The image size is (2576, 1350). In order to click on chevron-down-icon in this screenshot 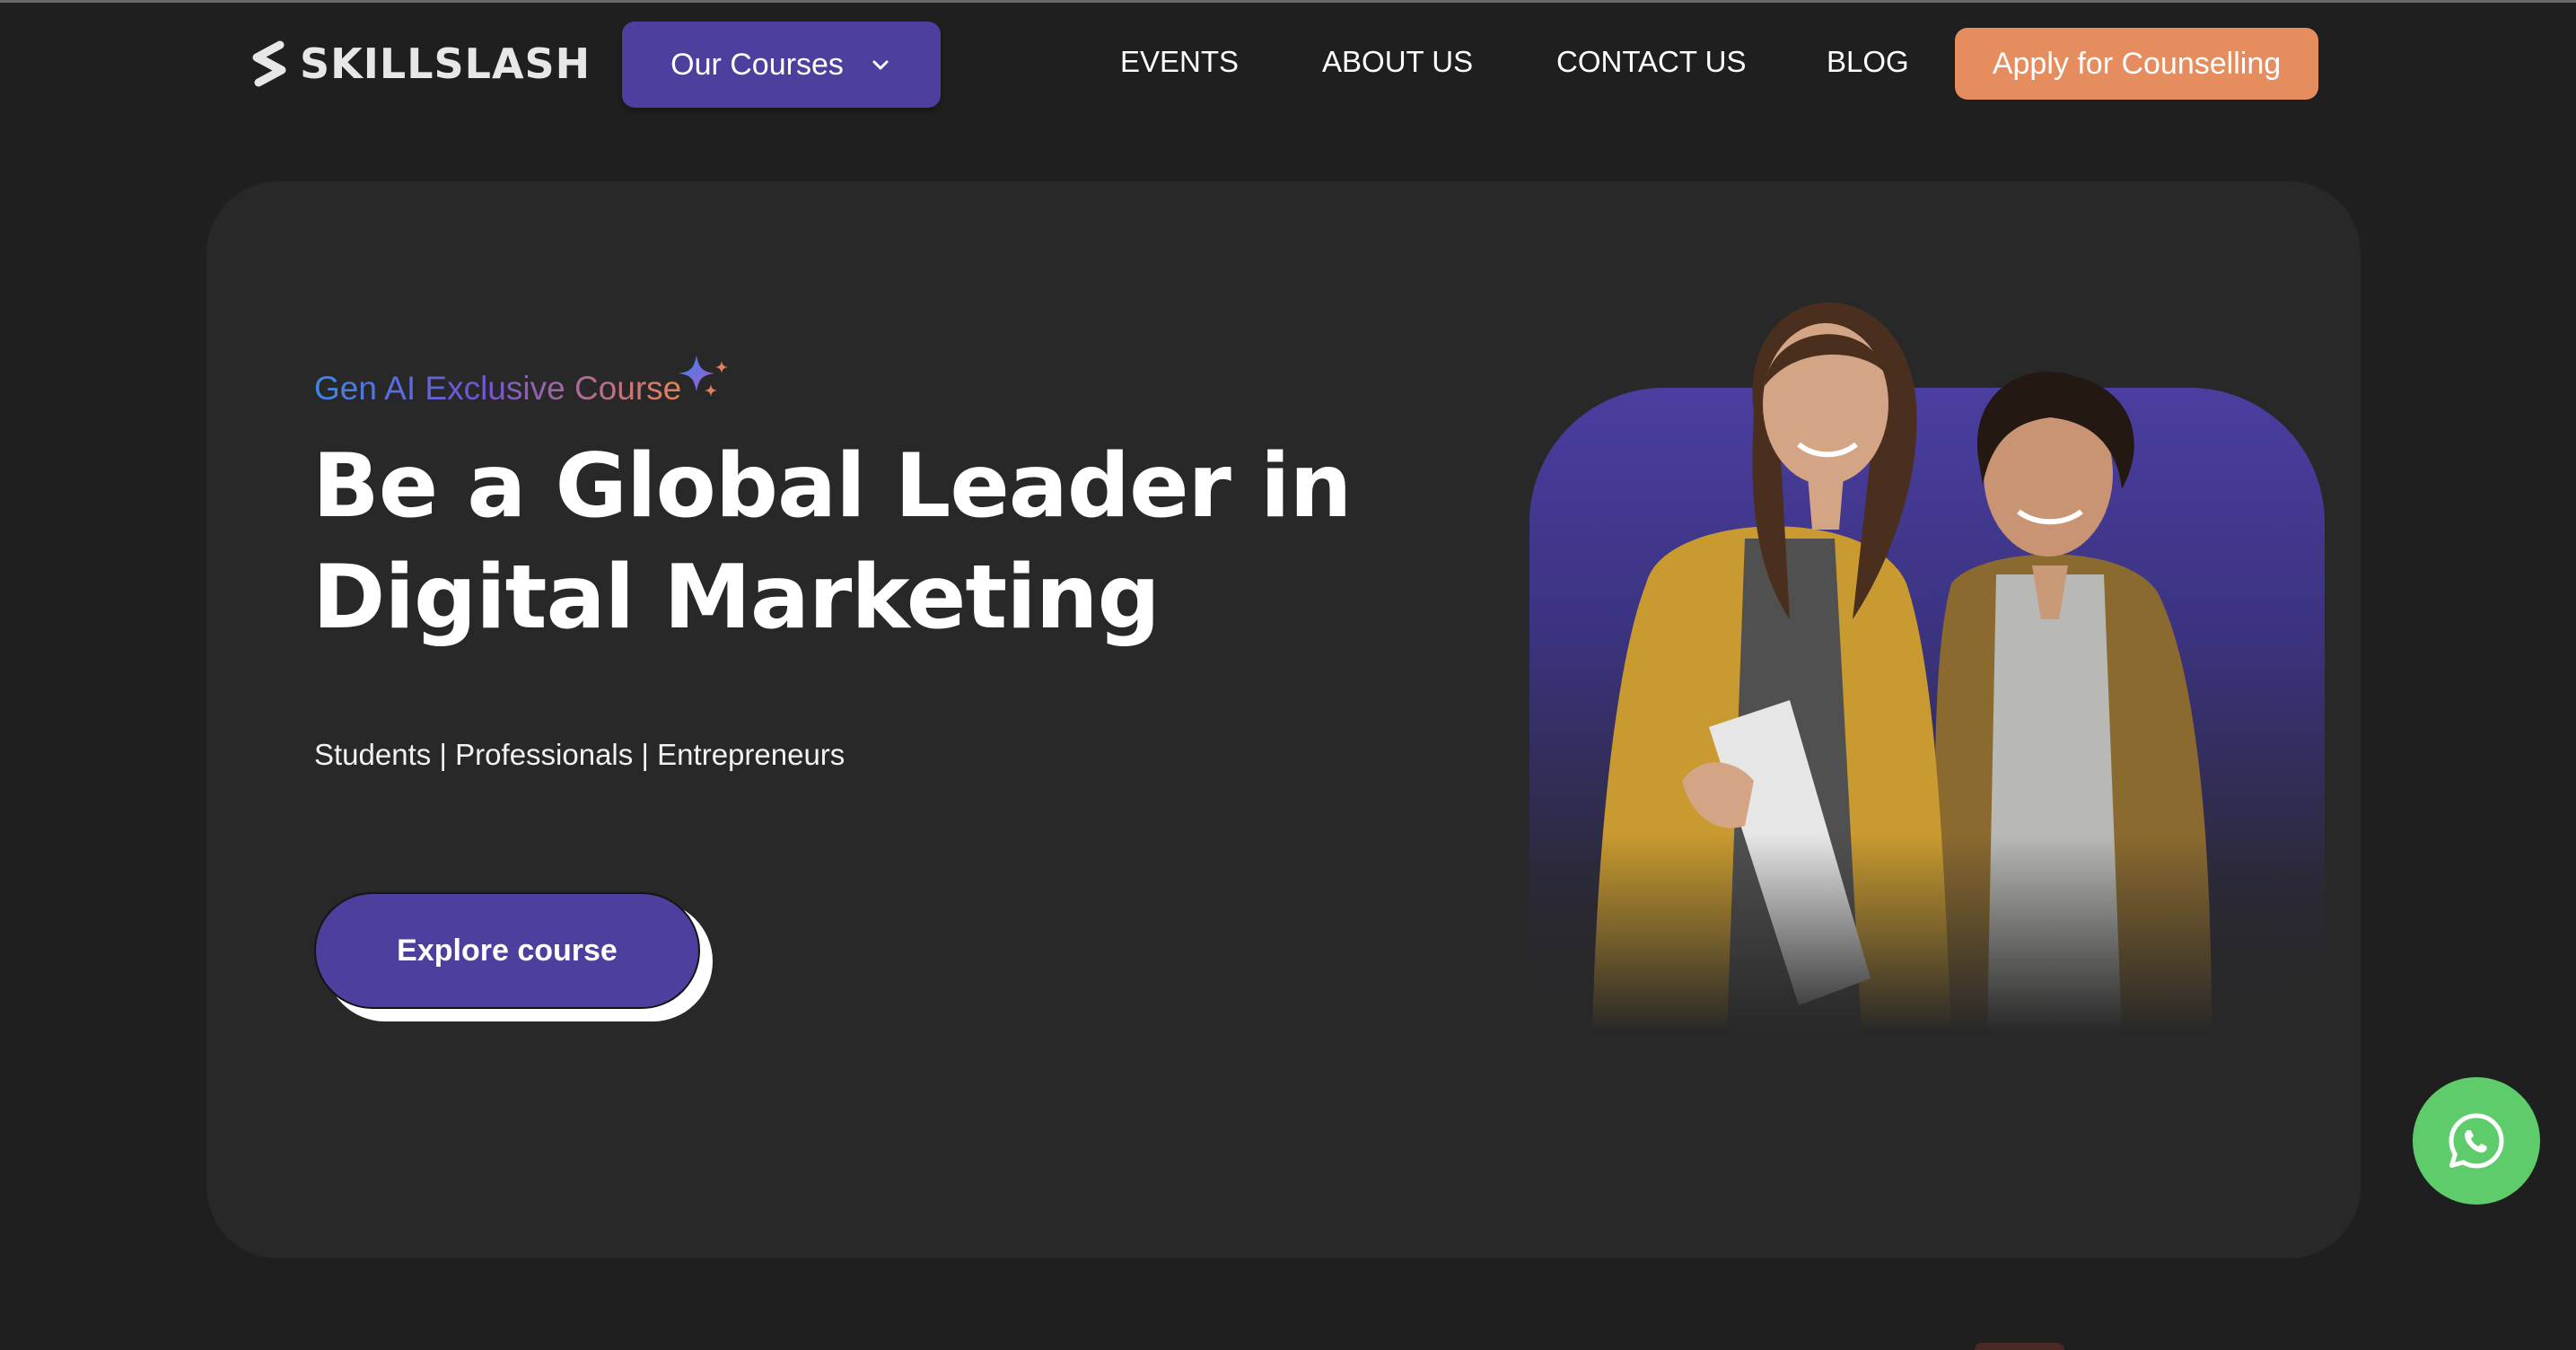, I will do `click(880, 65)`.